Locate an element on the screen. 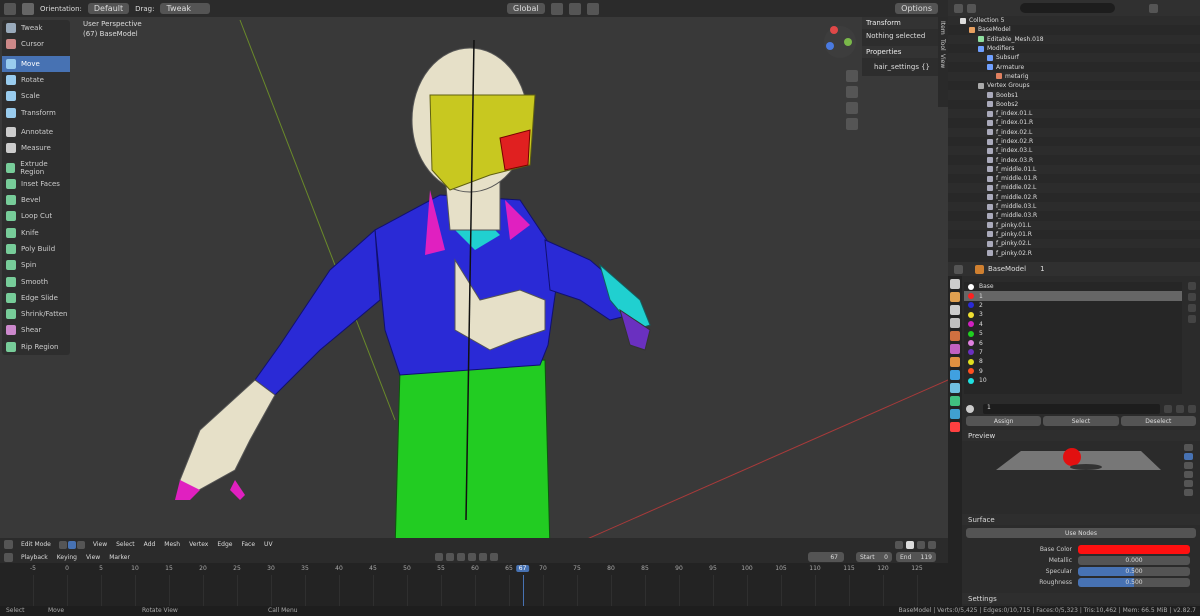 This screenshot has height=616, width=1200. preview-world-icon is located at coordinates (1188, 492).